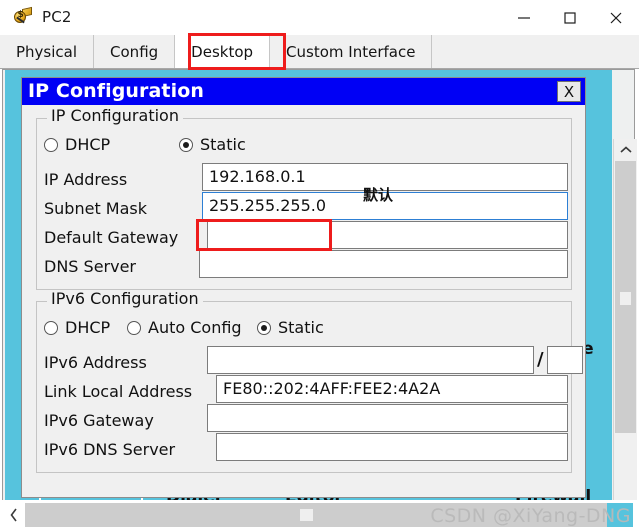  Describe the element at coordinates (223, 144) in the screenshot. I see `ipv4-static-label: Static` at that location.